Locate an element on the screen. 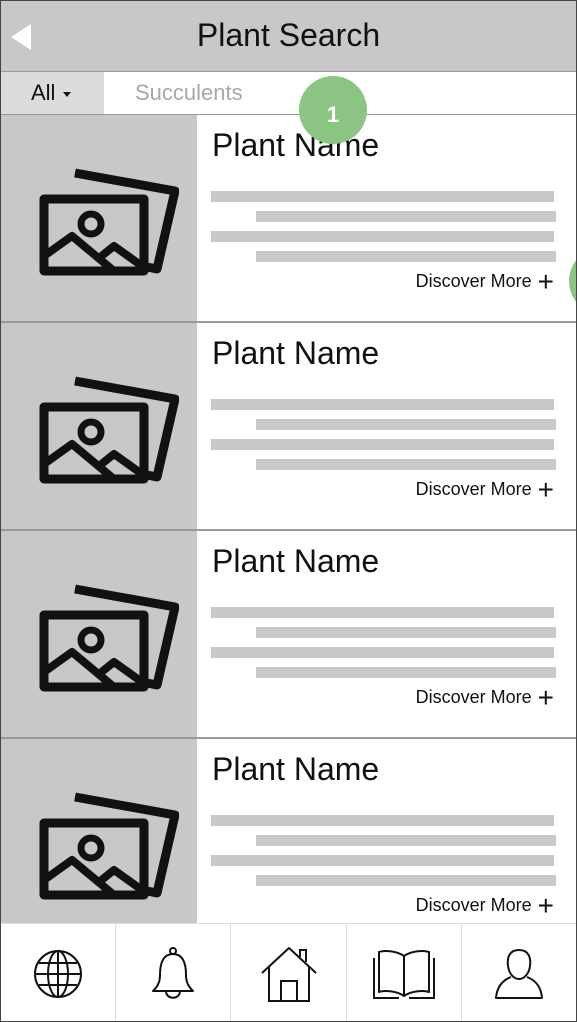  book-icon is located at coordinates (403, 974).